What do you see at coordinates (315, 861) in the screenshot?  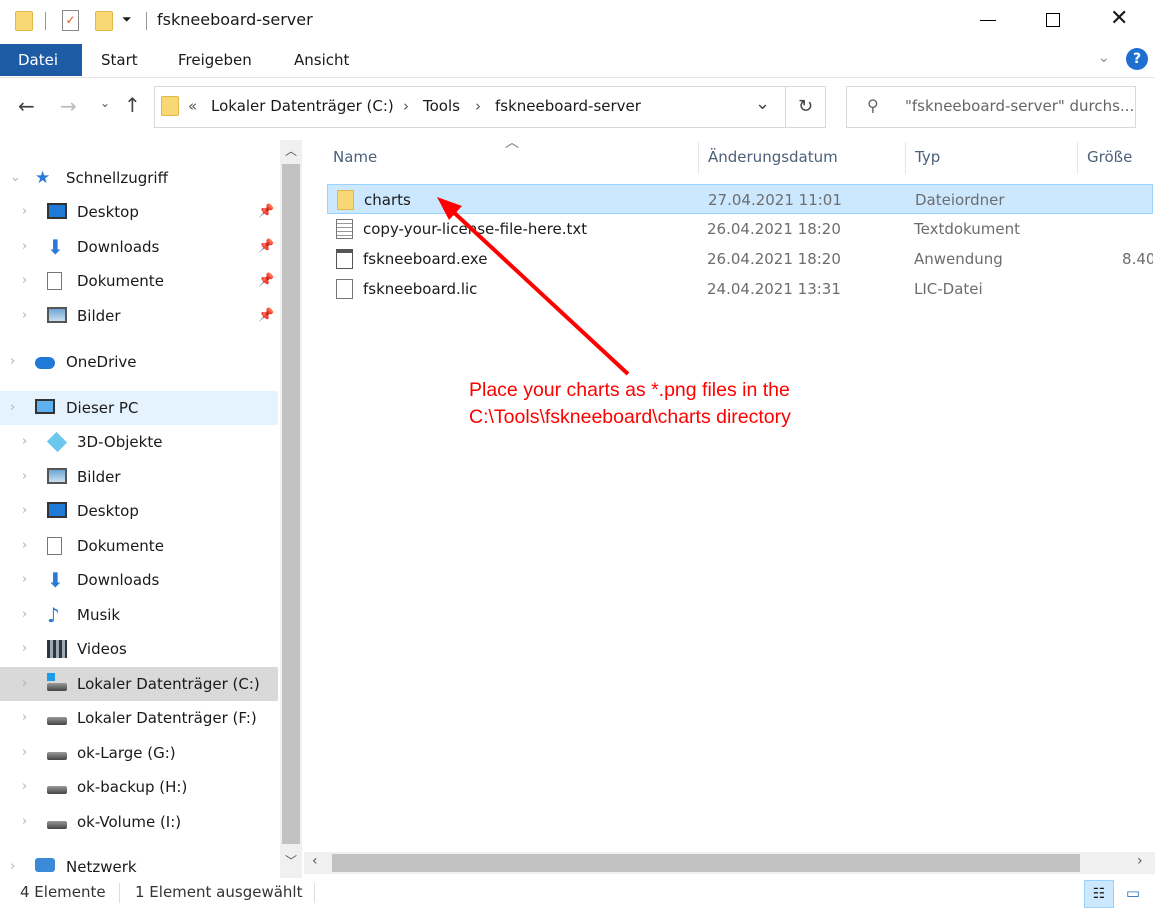 I see `scroll-left-icon: ‹` at bounding box center [315, 861].